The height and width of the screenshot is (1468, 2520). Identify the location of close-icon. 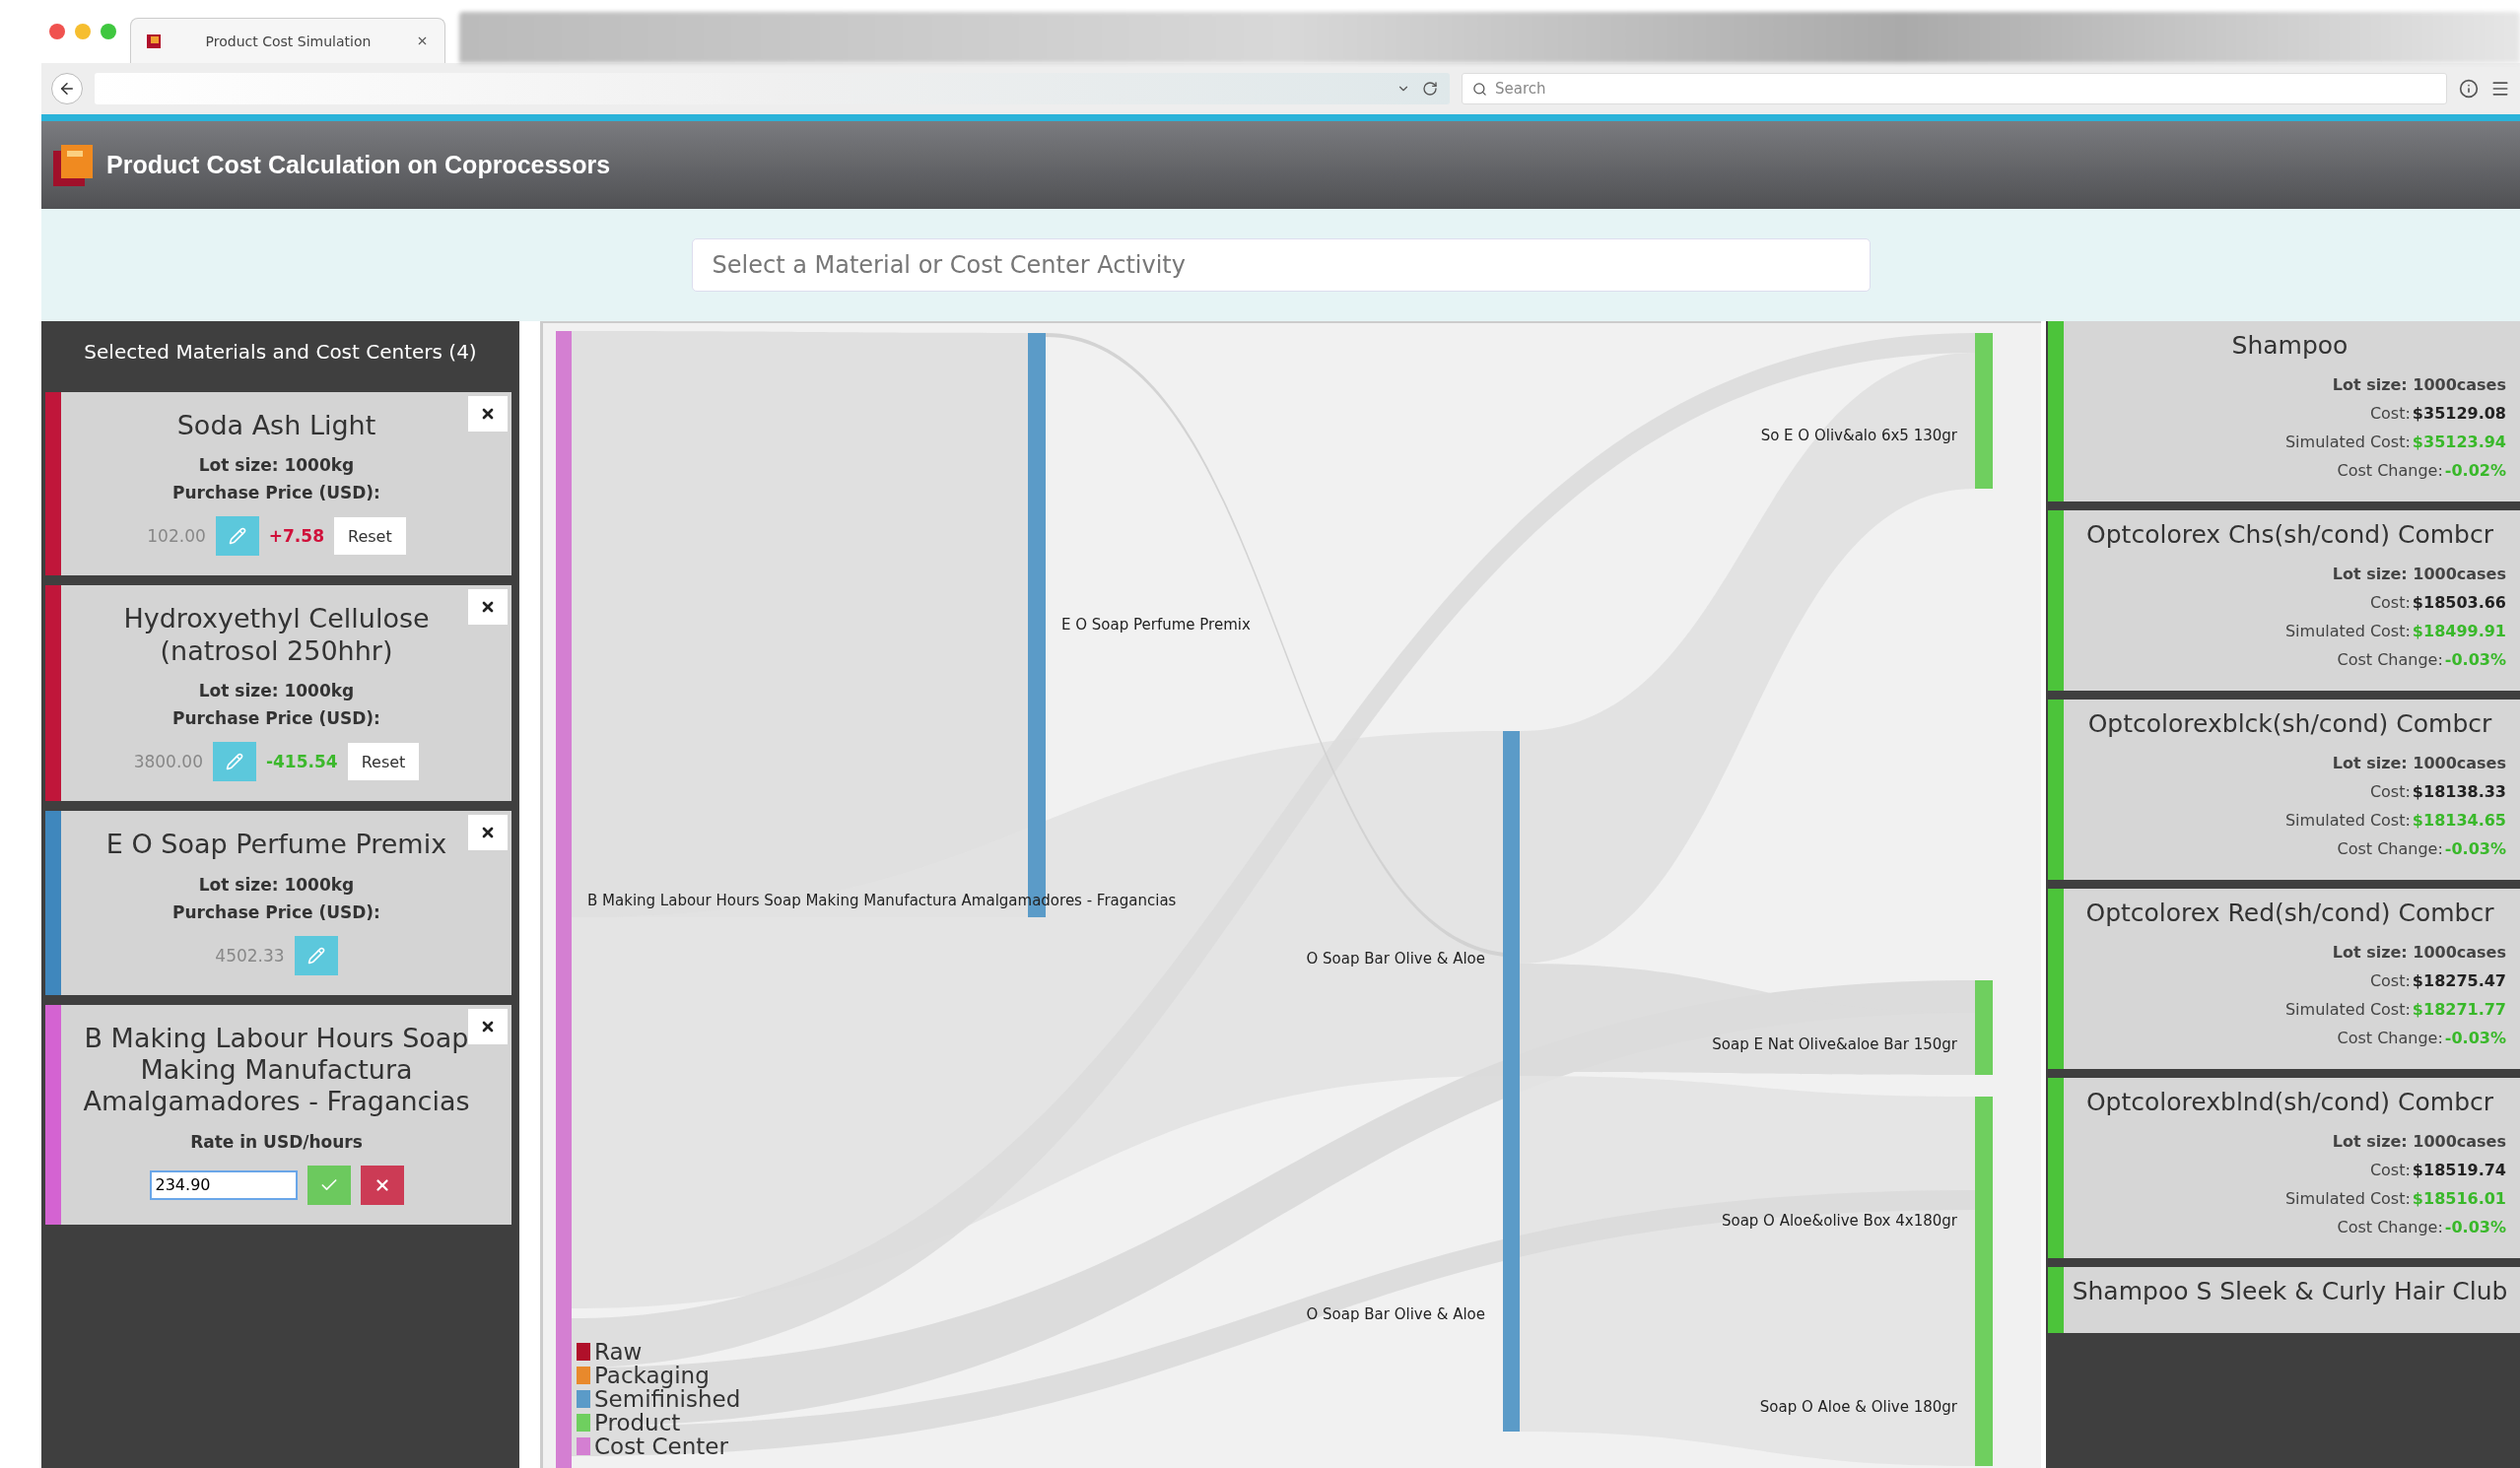
(488, 414).